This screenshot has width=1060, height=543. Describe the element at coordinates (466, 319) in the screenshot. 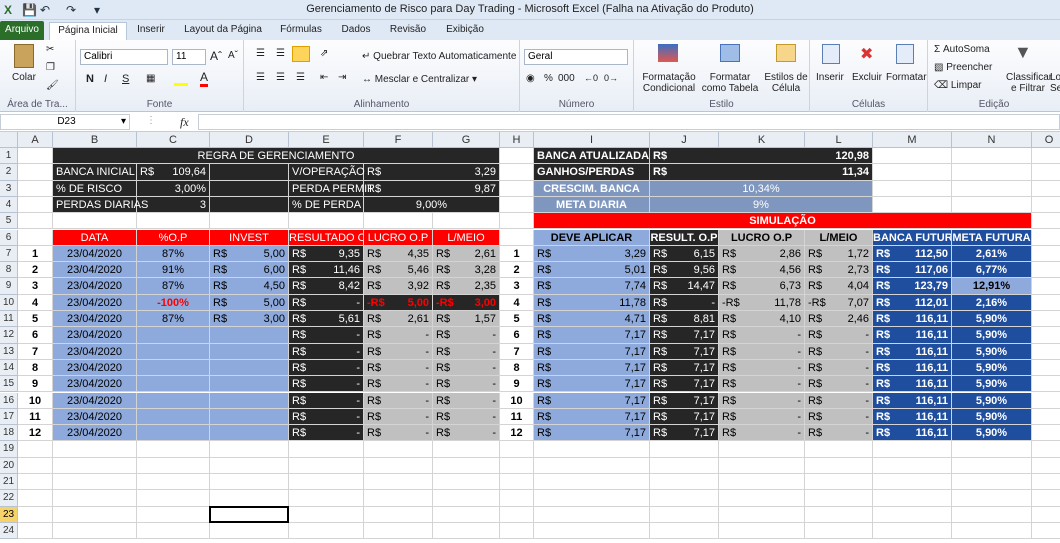

I see `left-meio: R$ 1,57` at that location.